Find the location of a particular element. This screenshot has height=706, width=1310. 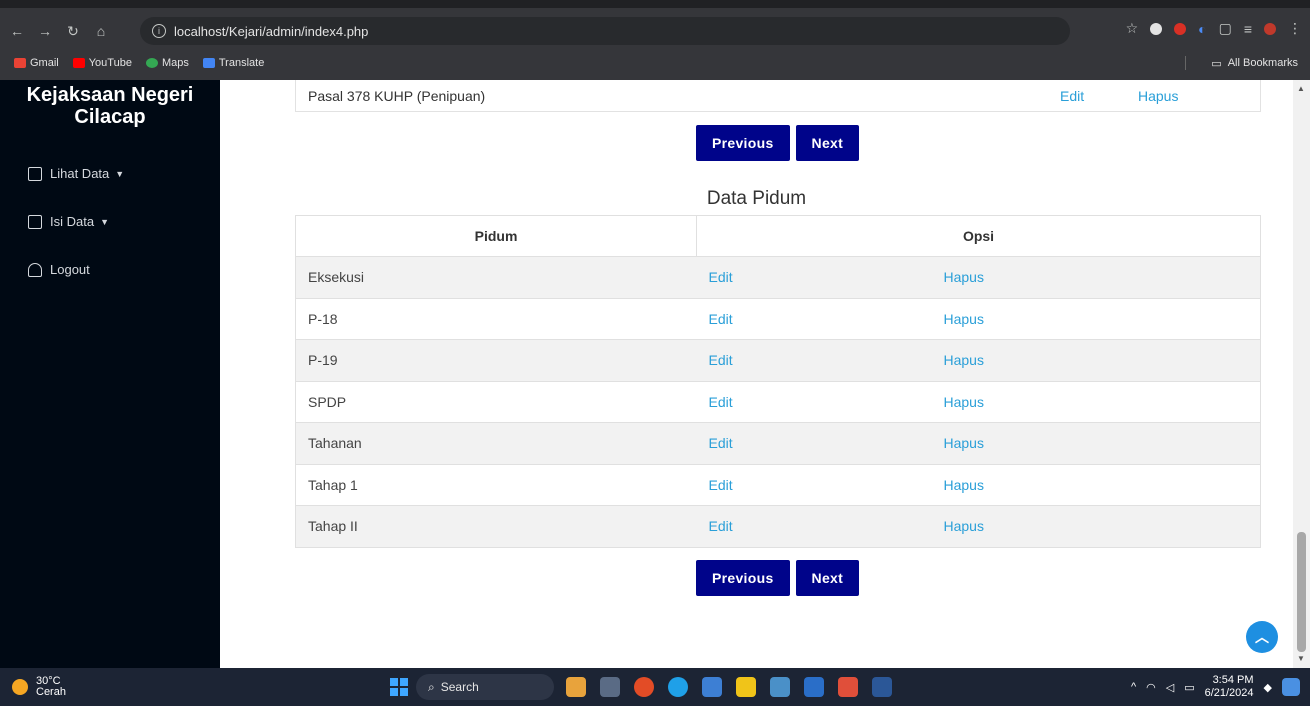

forward-icon: → is located at coordinates (45, 31).